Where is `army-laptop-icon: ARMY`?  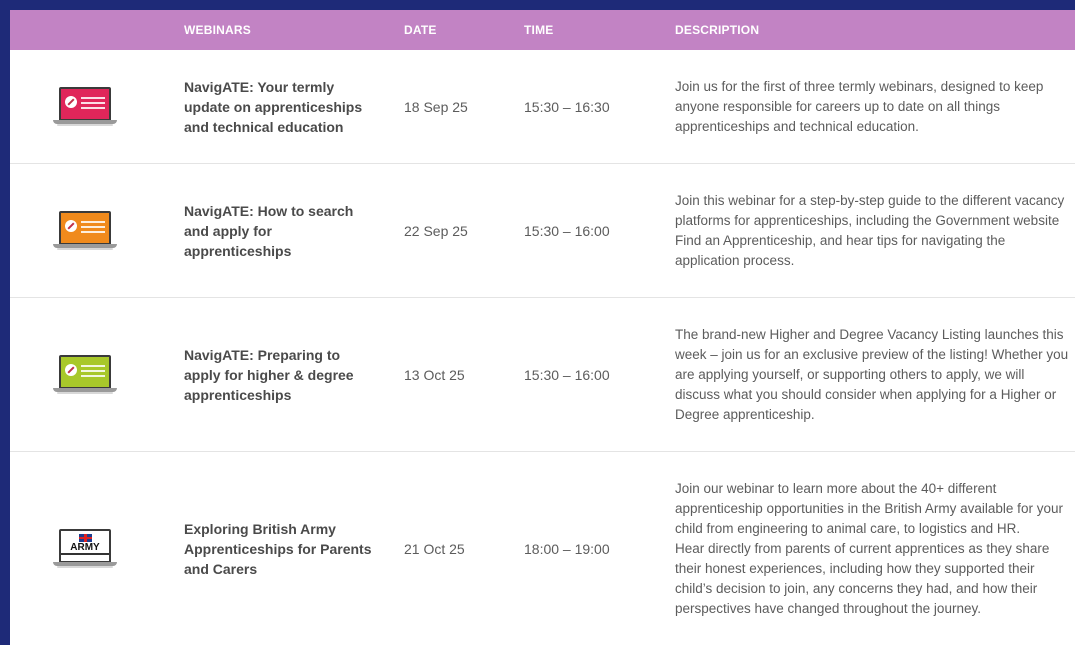
army-laptop-icon: ARMY is located at coordinates (85, 548).